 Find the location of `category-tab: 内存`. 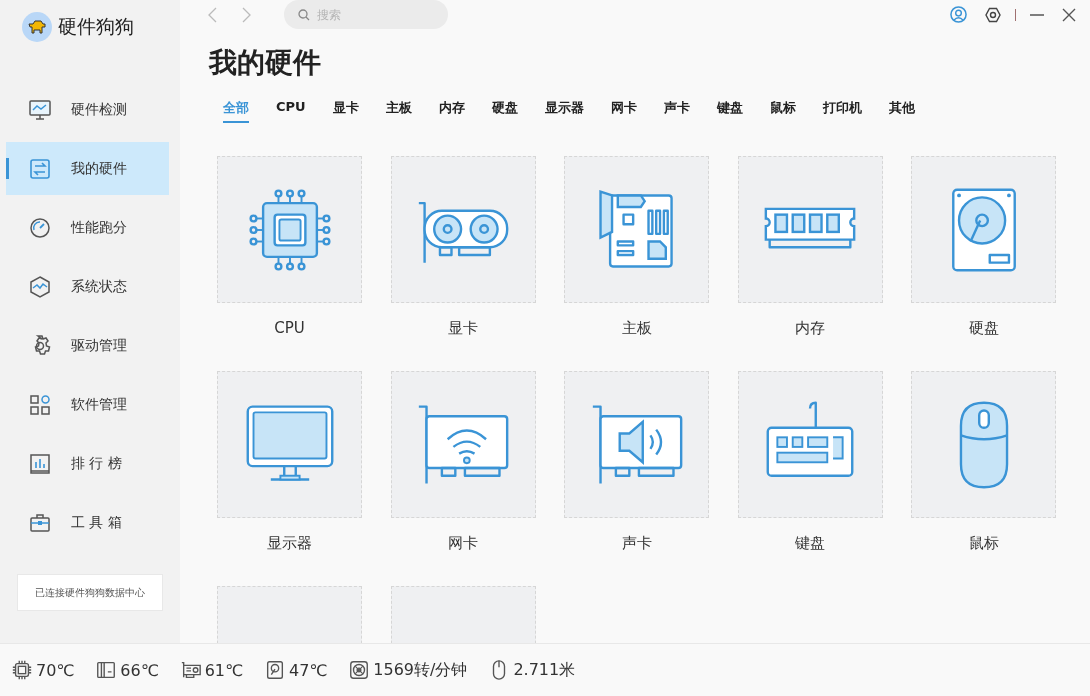

category-tab: 内存 is located at coordinates (451, 111).